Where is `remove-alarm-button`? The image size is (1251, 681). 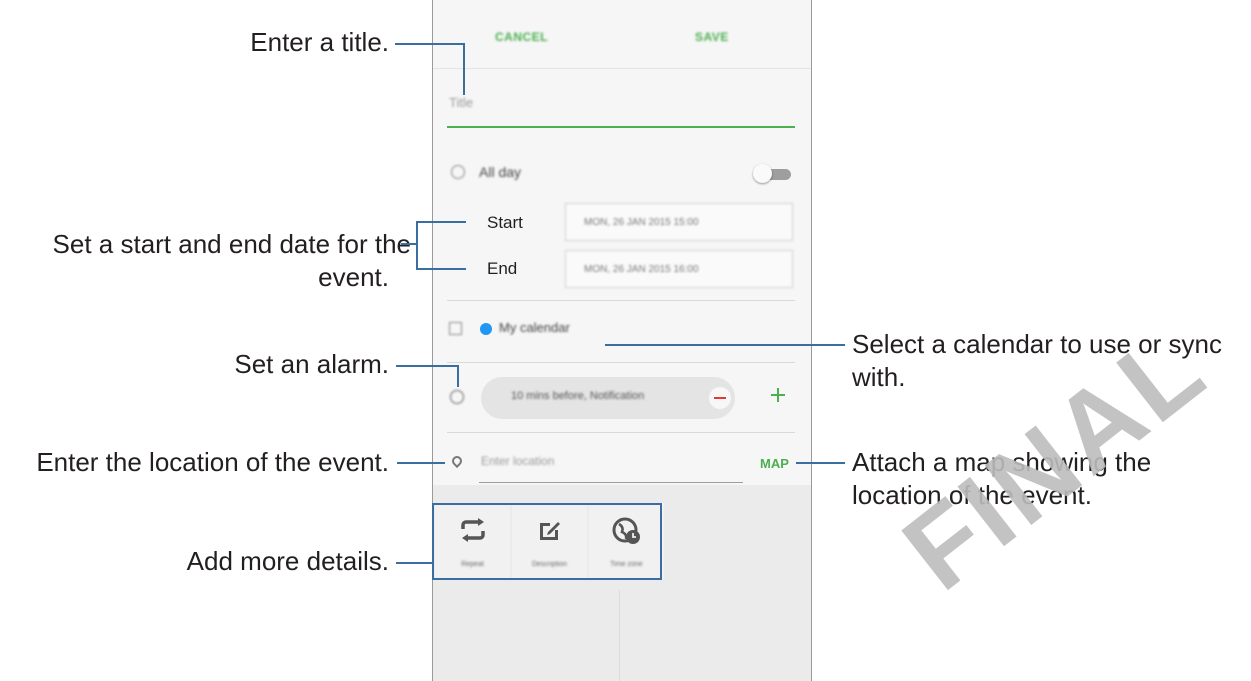 remove-alarm-button is located at coordinates (720, 398).